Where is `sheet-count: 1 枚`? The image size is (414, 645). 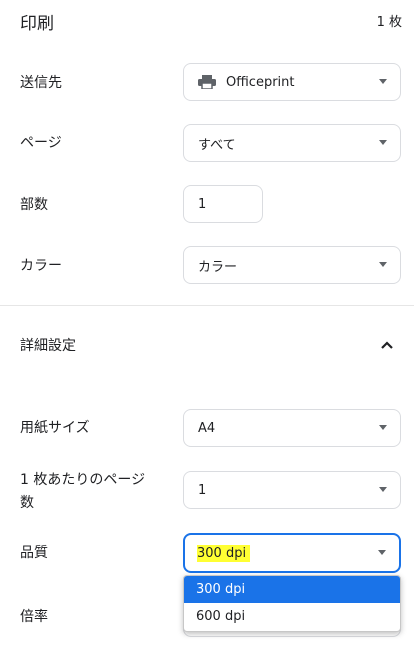
sheet-count: 1 枚 is located at coordinates (389, 22).